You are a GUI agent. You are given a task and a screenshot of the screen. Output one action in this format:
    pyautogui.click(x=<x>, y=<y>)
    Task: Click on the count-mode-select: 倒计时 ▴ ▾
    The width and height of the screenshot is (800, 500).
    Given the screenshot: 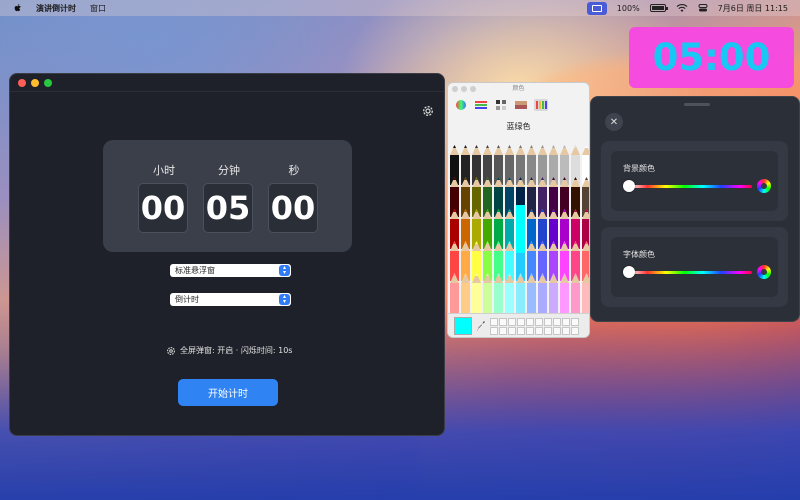 What is the action you would take?
    pyautogui.click(x=230, y=299)
    